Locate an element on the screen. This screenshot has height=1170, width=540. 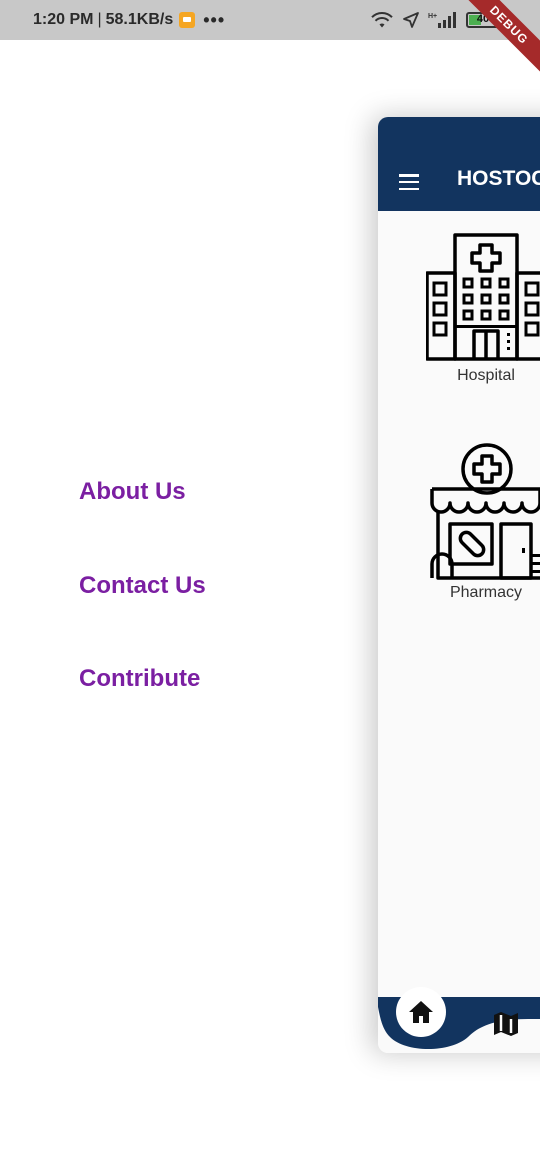
drawer-item-about-us: About Us is located at coordinates (132, 492).